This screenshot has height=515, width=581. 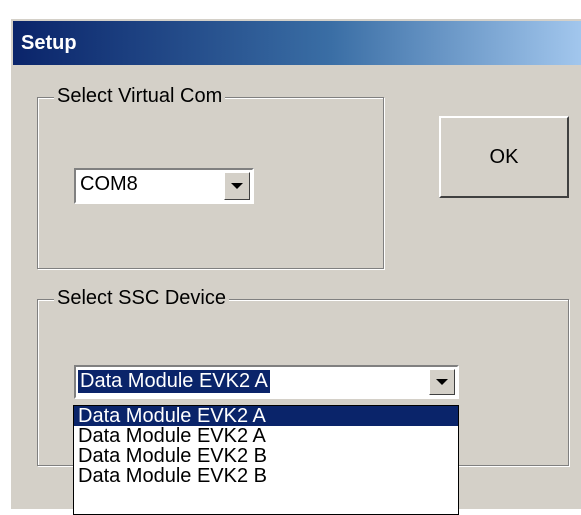 What do you see at coordinates (141, 298) in the screenshot?
I see `ssc-device-legend: Select SSC Device` at bounding box center [141, 298].